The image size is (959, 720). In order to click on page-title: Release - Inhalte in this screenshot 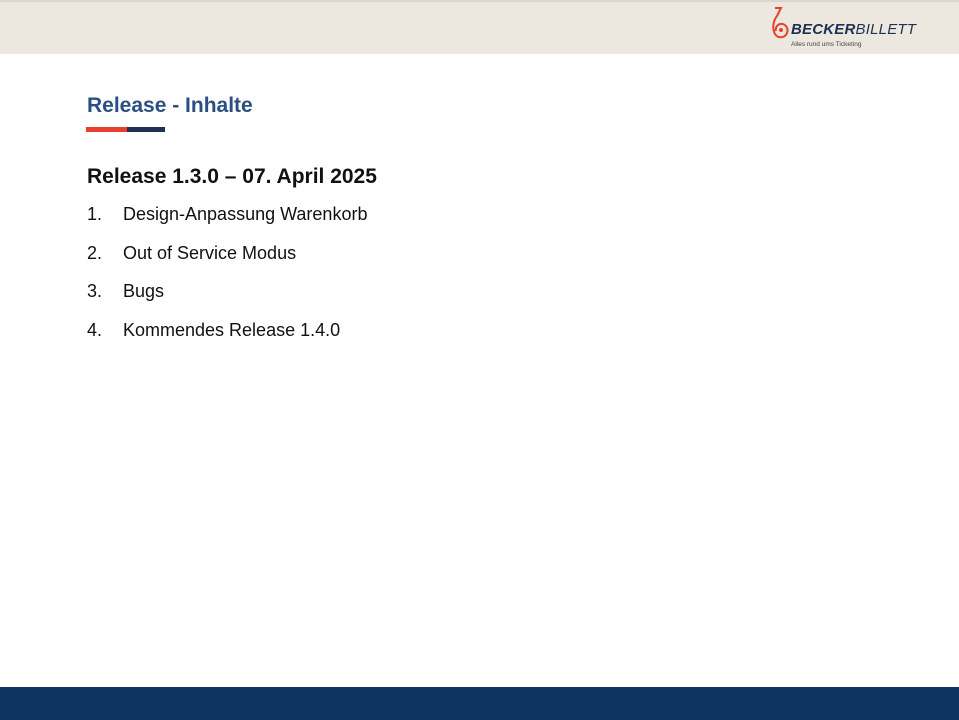, I will do `click(170, 105)`.